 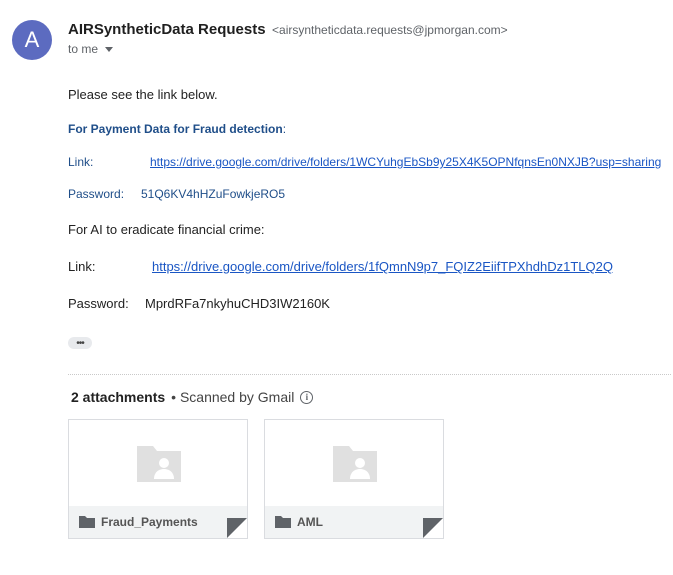 I want to click on attachment-card-fraud-payments: Fraud_Payments, so click(x=158, y=479).